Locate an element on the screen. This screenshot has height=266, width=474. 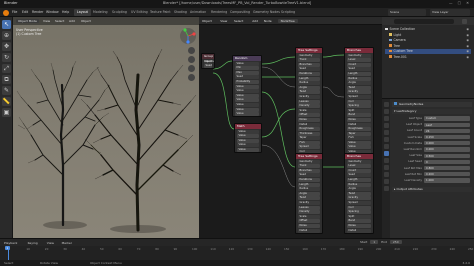
workspace-tab-modeling: Modeling is located at coordinates (100, 12).